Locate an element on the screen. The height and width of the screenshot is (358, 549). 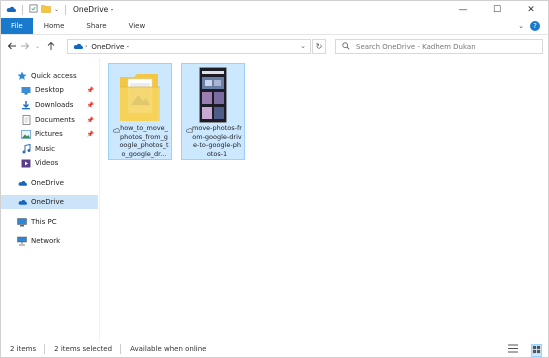
nav-item-network: Network is located at coordinates (49, 241).